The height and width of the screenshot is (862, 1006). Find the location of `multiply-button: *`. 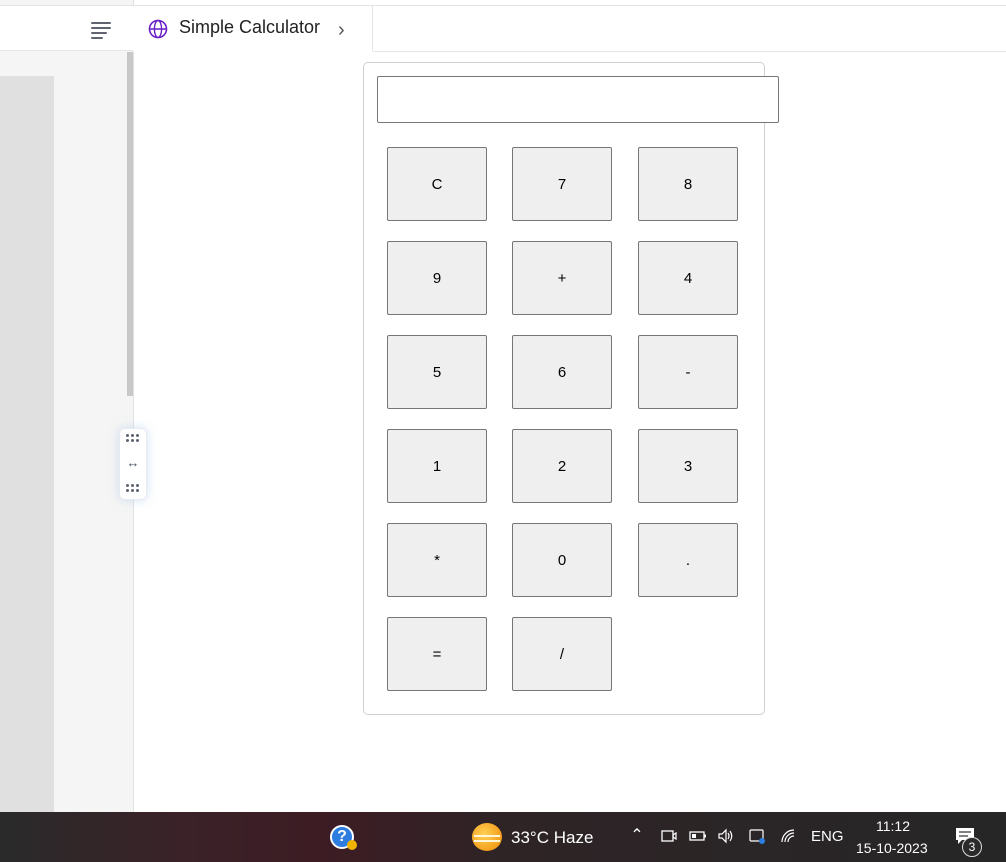

multiply-button: * is located at coordinates (437, 560).